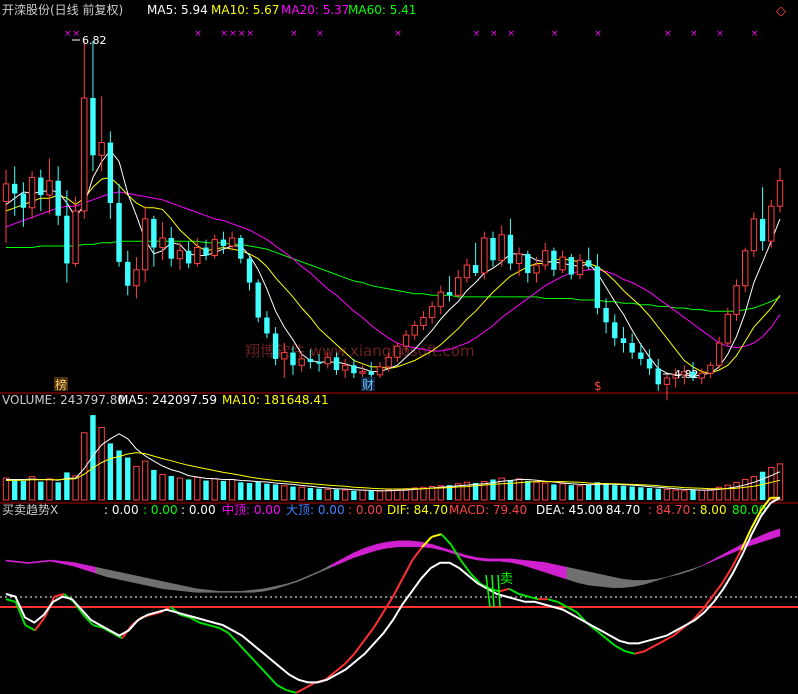  What do you see at coordinates (393, 462) in the screenshot?
I see `vol-ma5-path` at bounding box center [393, 462].